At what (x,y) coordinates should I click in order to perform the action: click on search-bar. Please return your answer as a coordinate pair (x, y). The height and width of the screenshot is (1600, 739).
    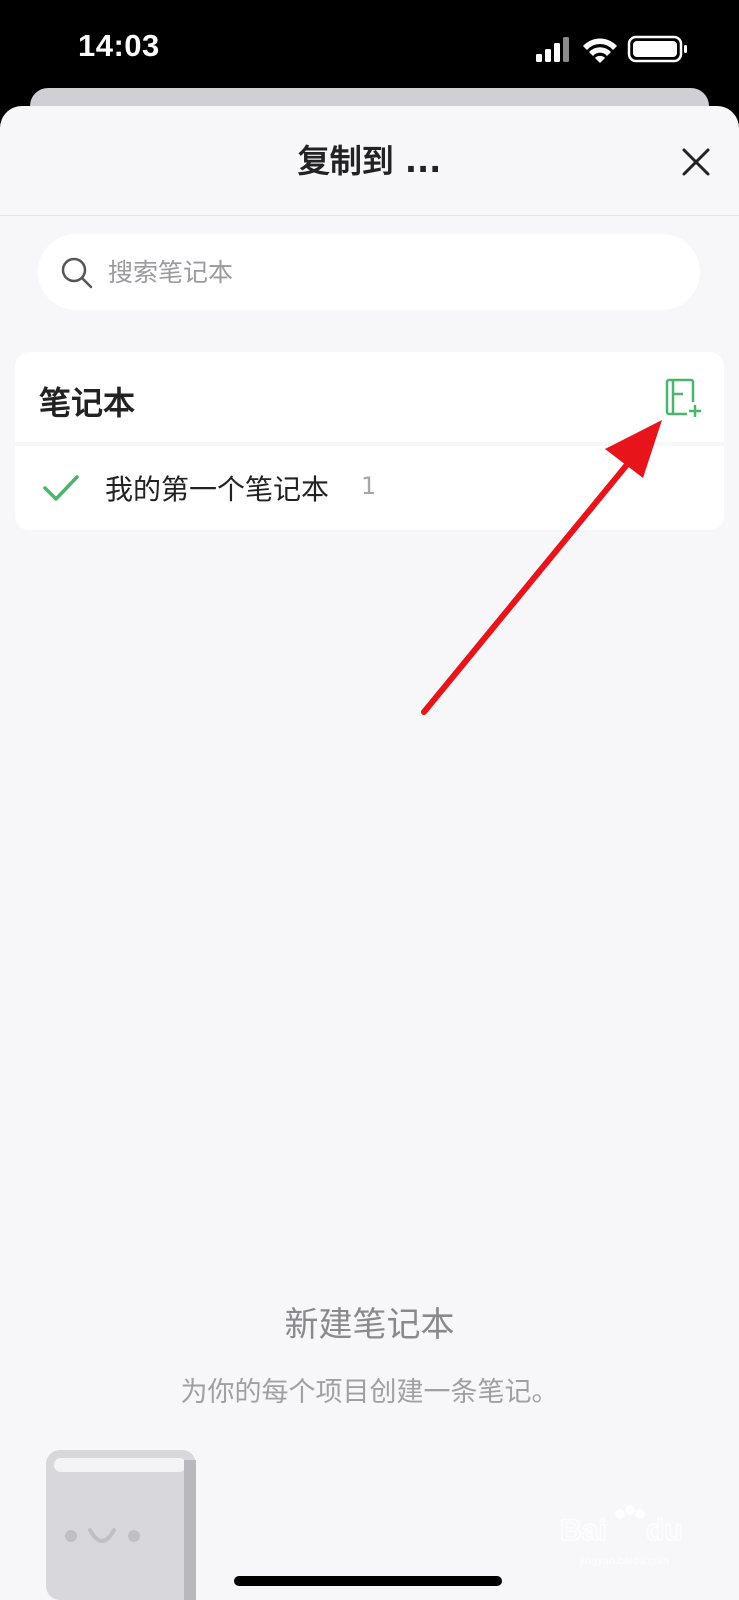
    Looking at the image, I should click on (369, 272).